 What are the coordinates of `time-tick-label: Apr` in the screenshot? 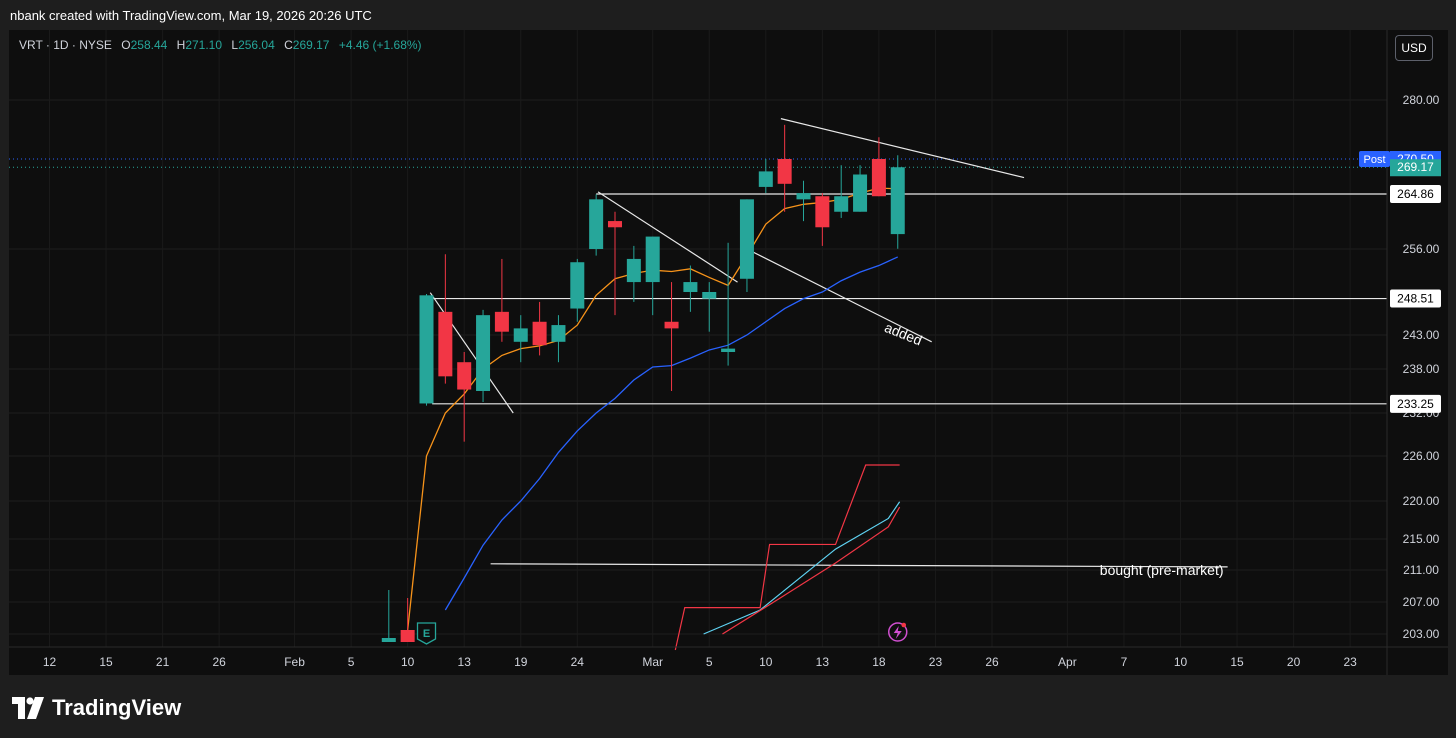 It's located at (1067, 662).